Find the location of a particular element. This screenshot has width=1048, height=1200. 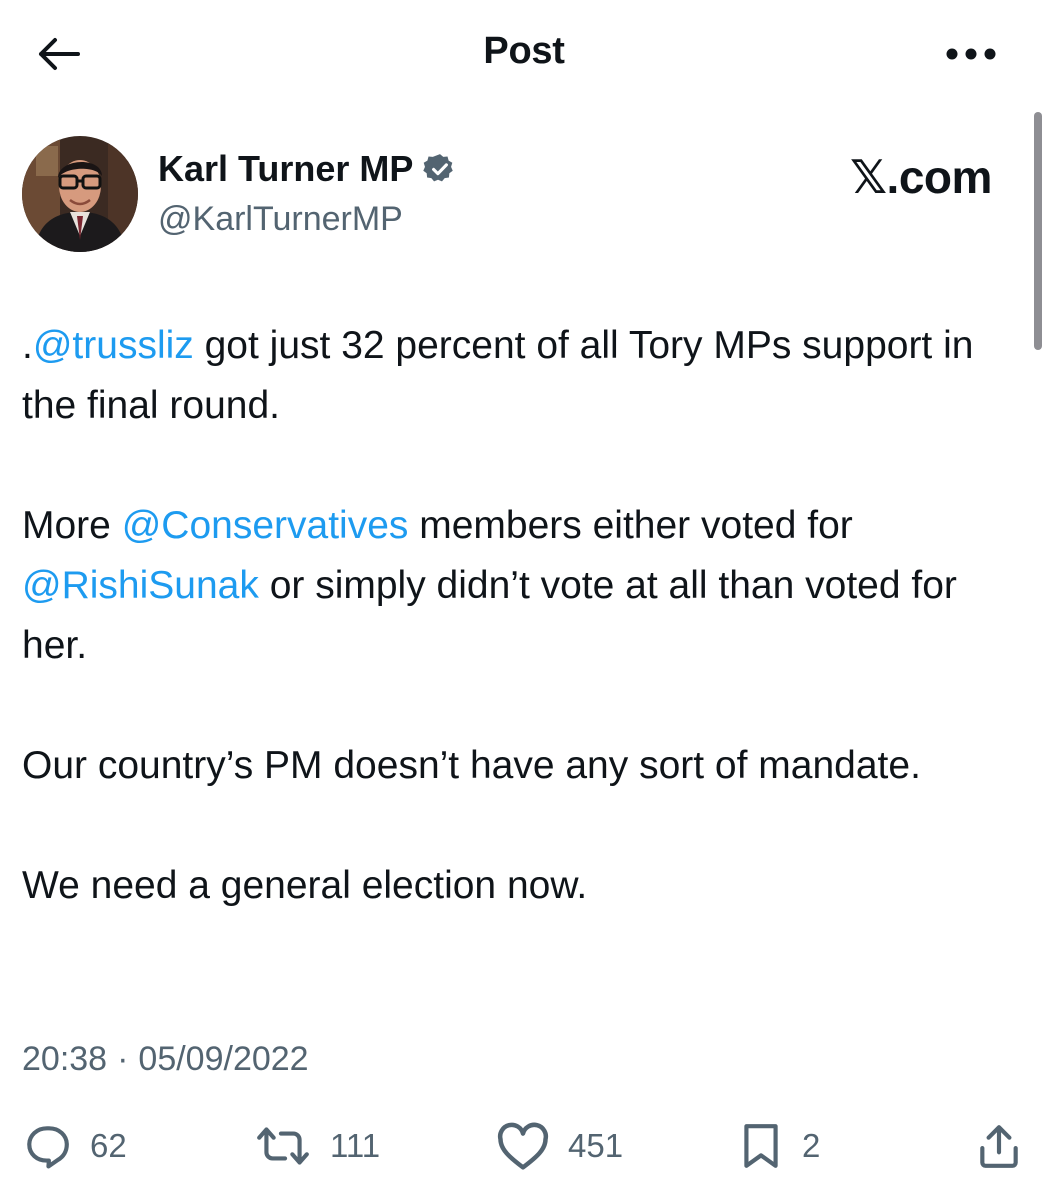

more-options-button is located at coordinates (971, 54).